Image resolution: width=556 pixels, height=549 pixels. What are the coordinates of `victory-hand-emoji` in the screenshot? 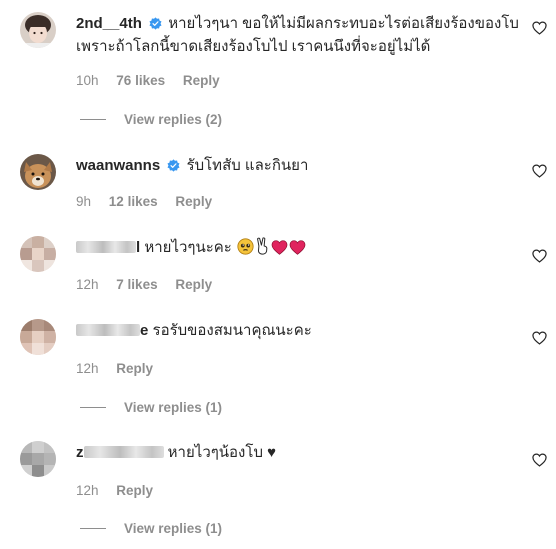 It's located at (262, 249).